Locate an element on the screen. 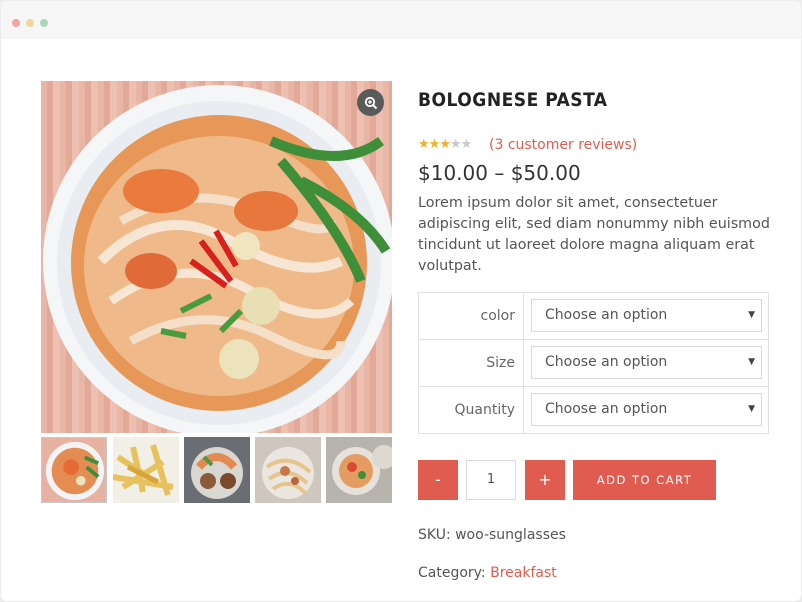 The image size is (802, 602). category-label: Category: is located at coordinates (452, 573).